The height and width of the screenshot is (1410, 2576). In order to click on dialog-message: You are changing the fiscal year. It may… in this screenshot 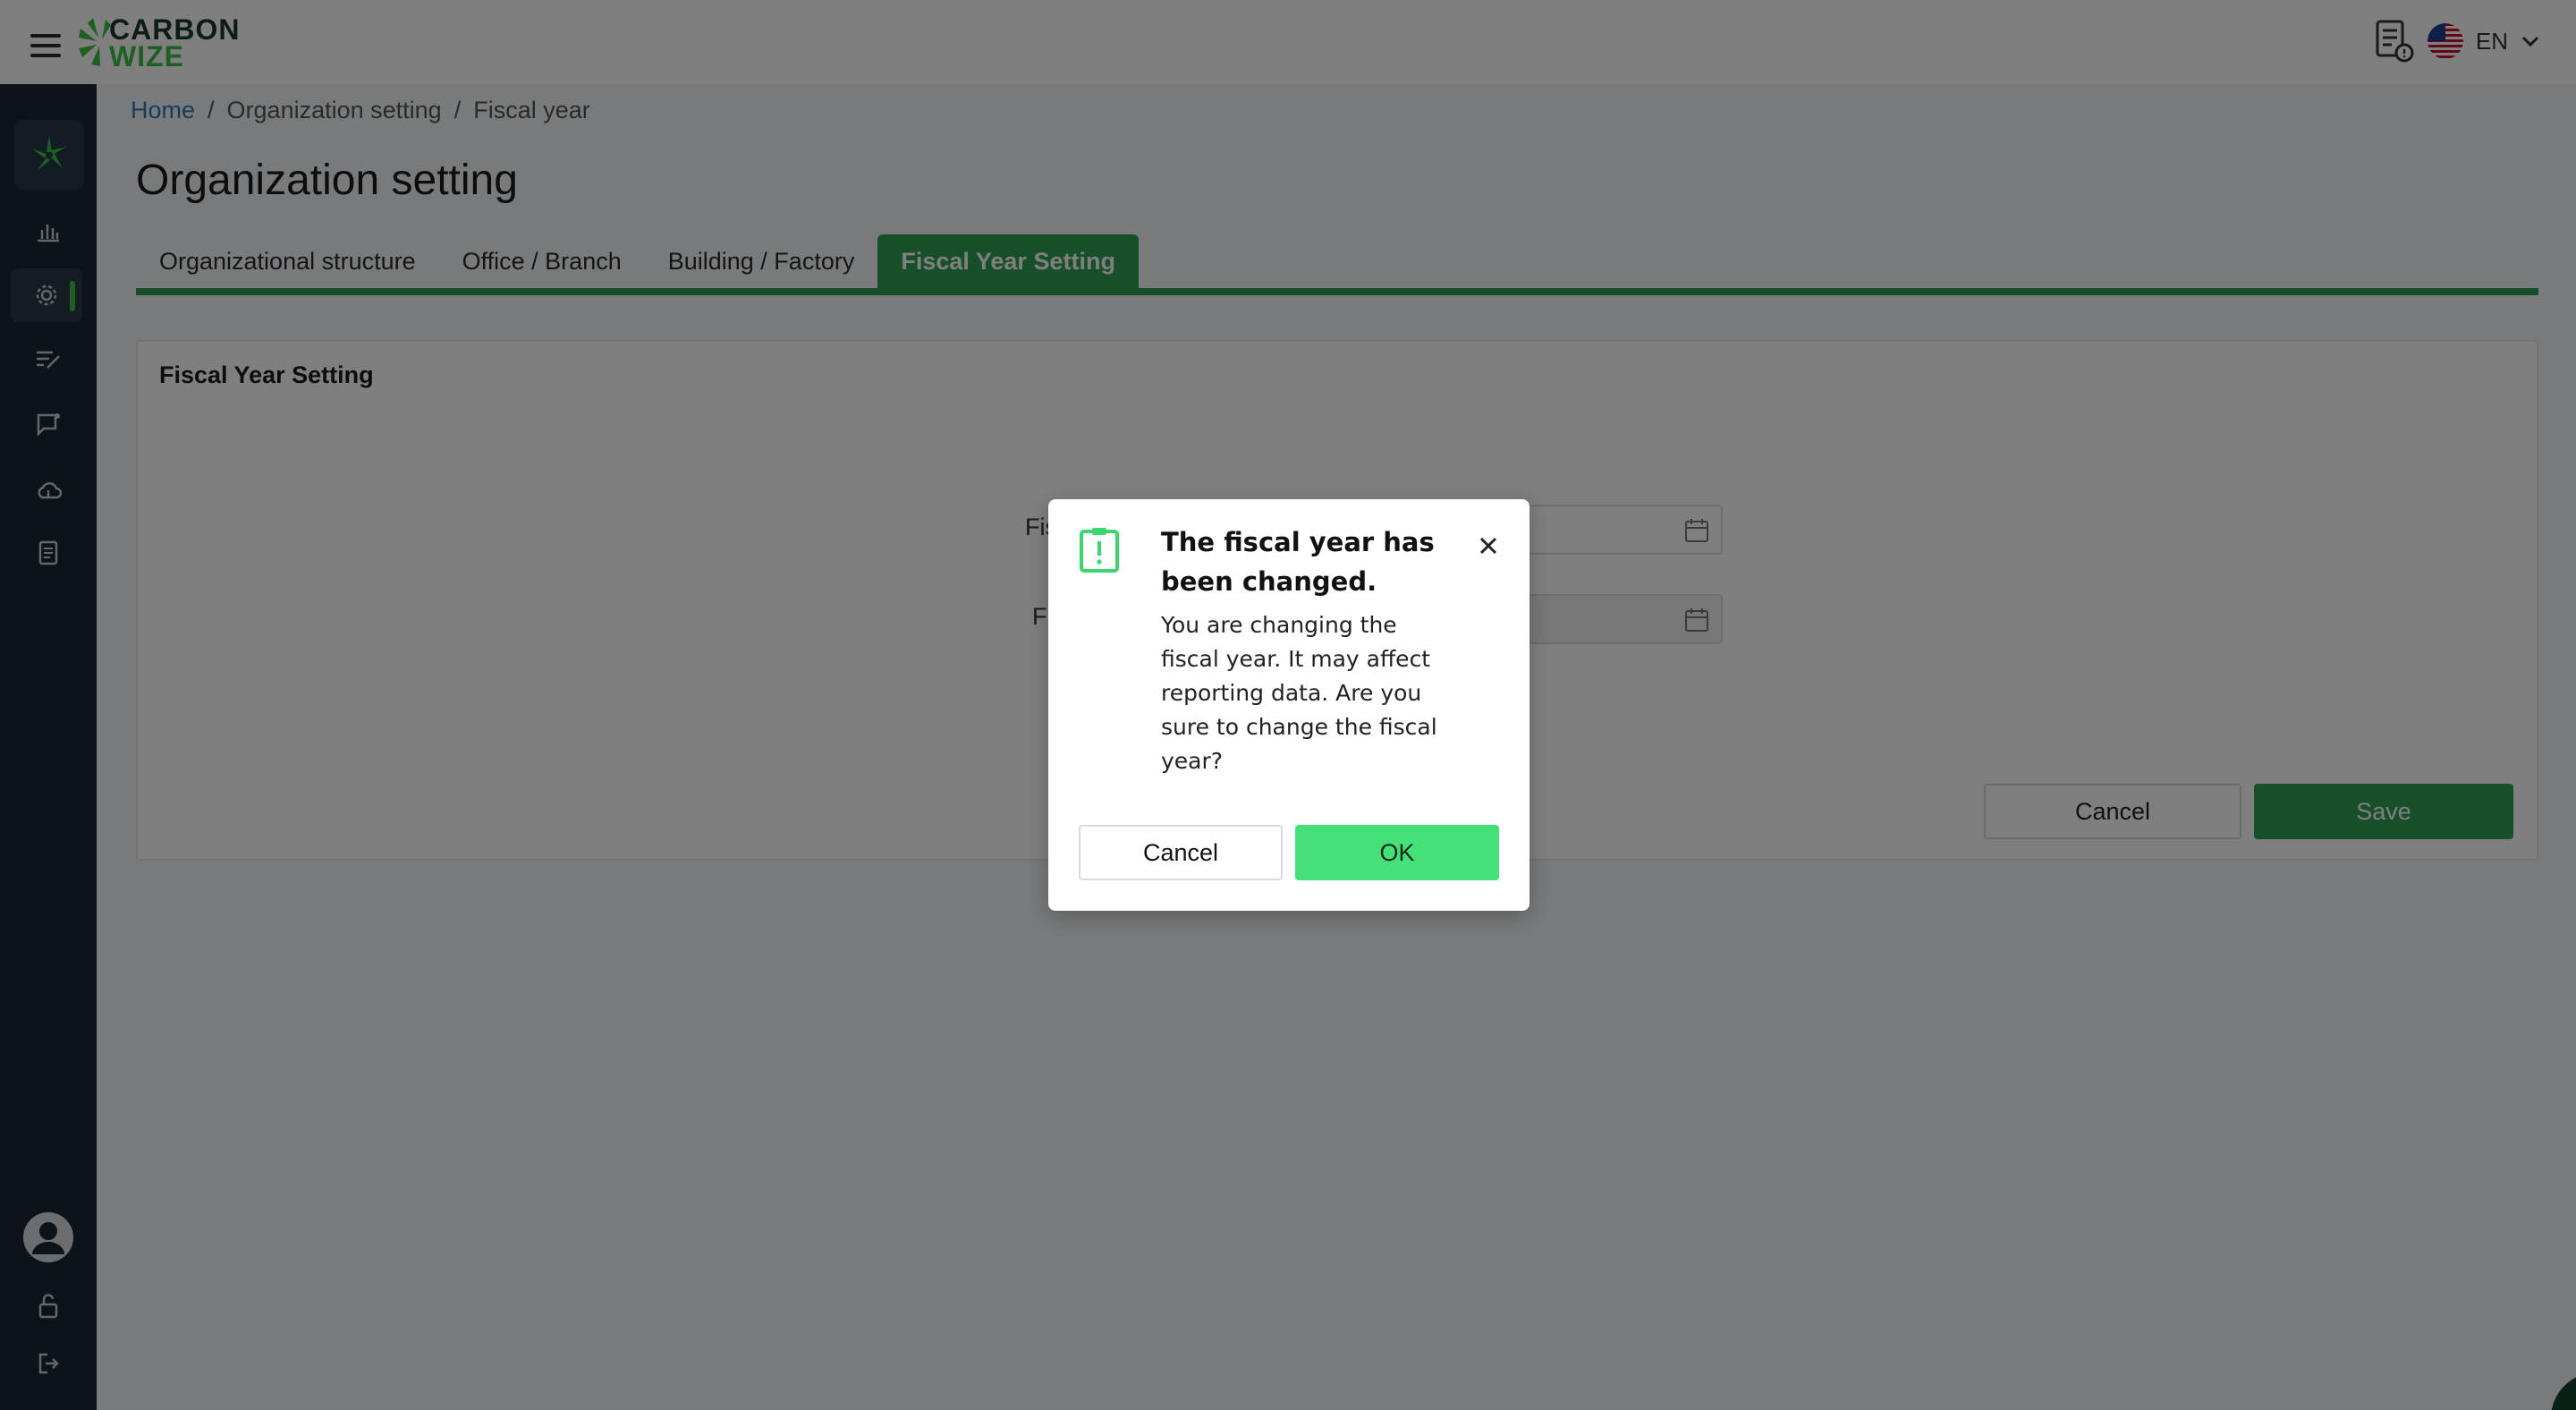, I will do `click(1299, 693)`.